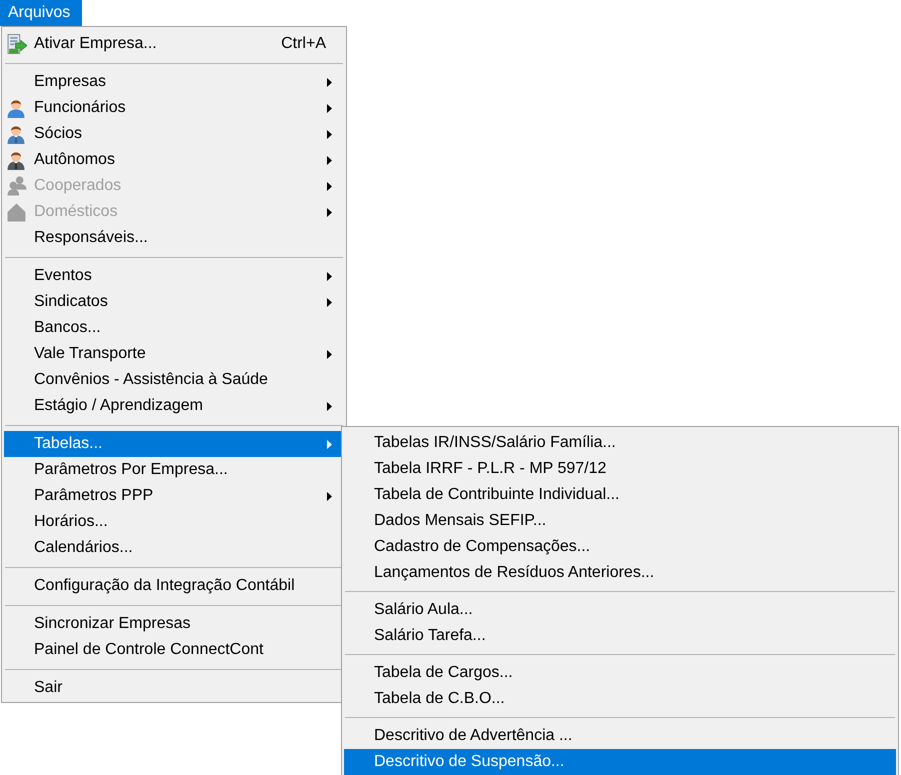 Image resolution: width=901 pixels, height=775 pixels. I want to click on person-tie-icon, so click(16, 134).